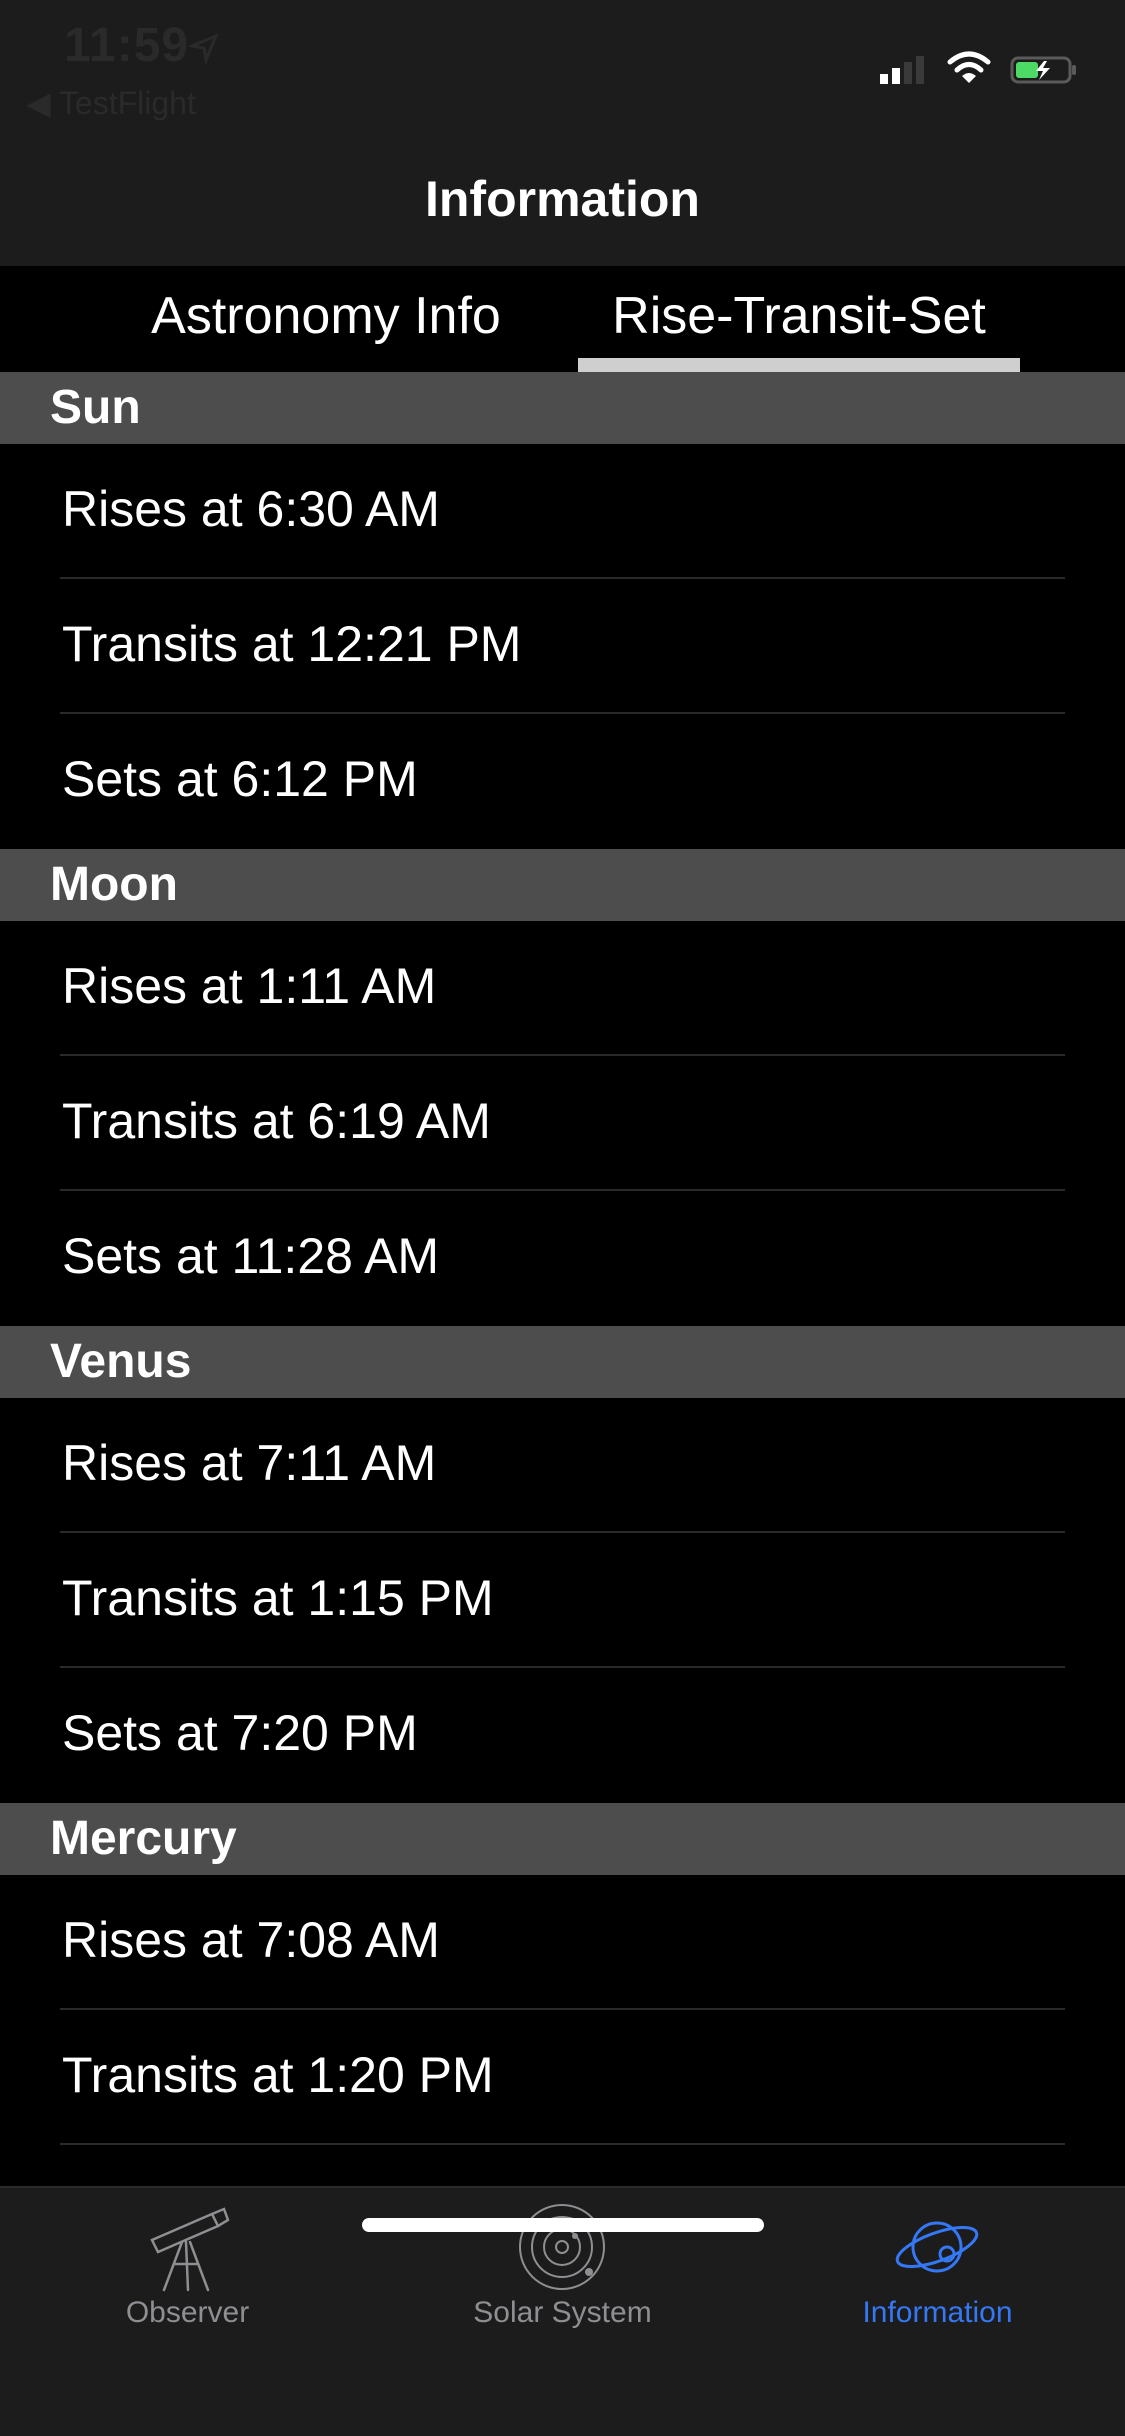  What do you see at coordinates (562, 646) in the screenshot?
I see `list-item: Transits at 12:21 PM` at bounding box center [562, 646].